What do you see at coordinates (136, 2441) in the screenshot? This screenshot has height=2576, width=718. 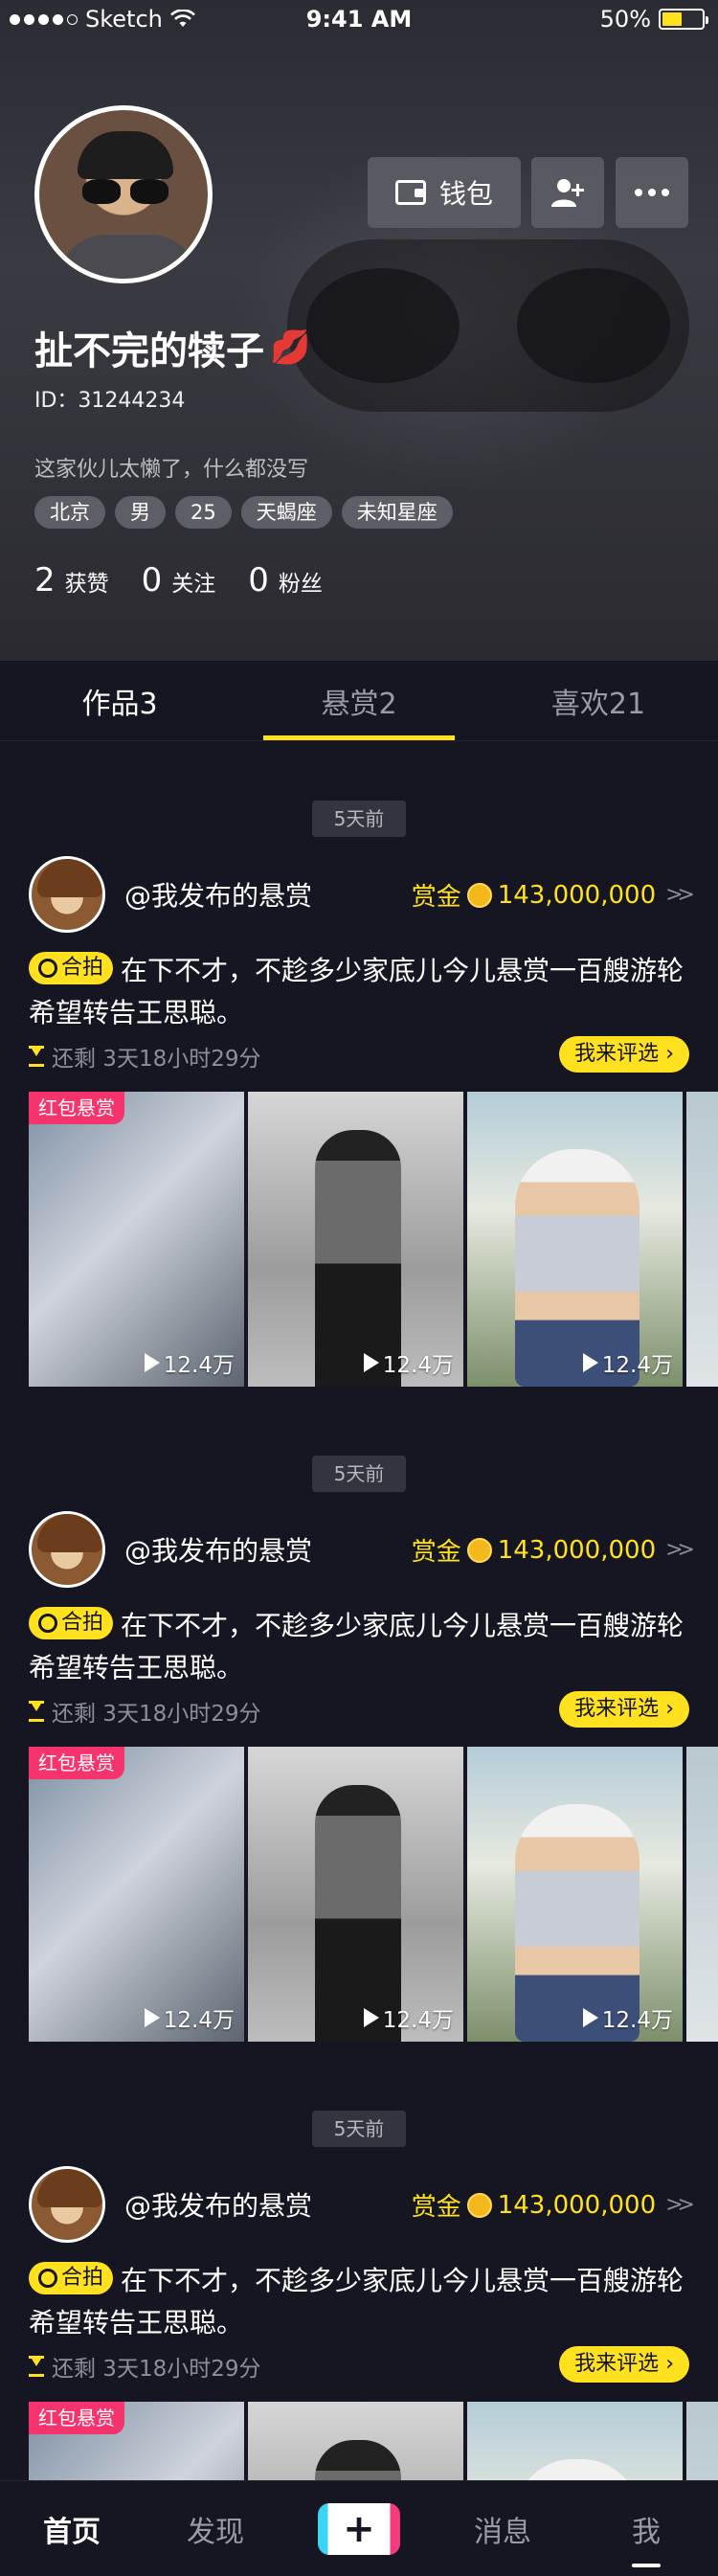 I see `video-thumbnail: 红包悬赏` at bounding box center [136, 2441].